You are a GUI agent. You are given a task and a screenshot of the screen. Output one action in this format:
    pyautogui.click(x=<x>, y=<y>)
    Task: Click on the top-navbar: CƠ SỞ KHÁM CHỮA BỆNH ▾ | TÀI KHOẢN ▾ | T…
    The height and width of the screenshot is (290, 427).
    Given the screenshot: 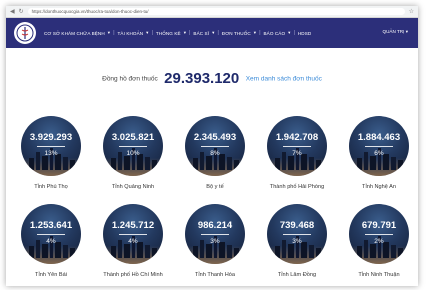 What is the action you would take?
    pyautogui.click(x=212, y=33)
    